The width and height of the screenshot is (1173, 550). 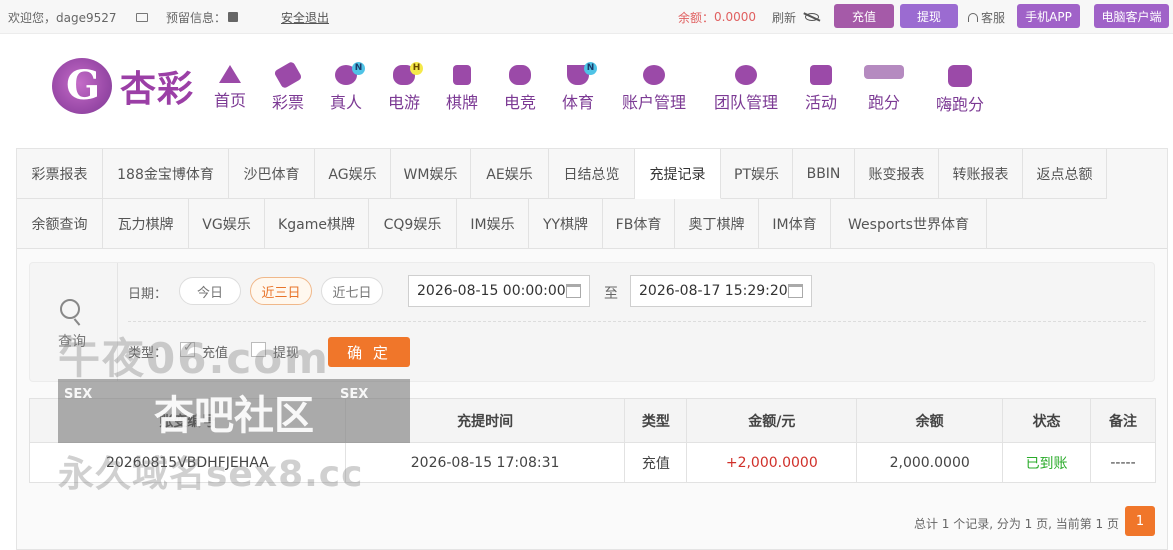 I want to click on type-withdraw-label: 提现, so click(x=286, y=353).